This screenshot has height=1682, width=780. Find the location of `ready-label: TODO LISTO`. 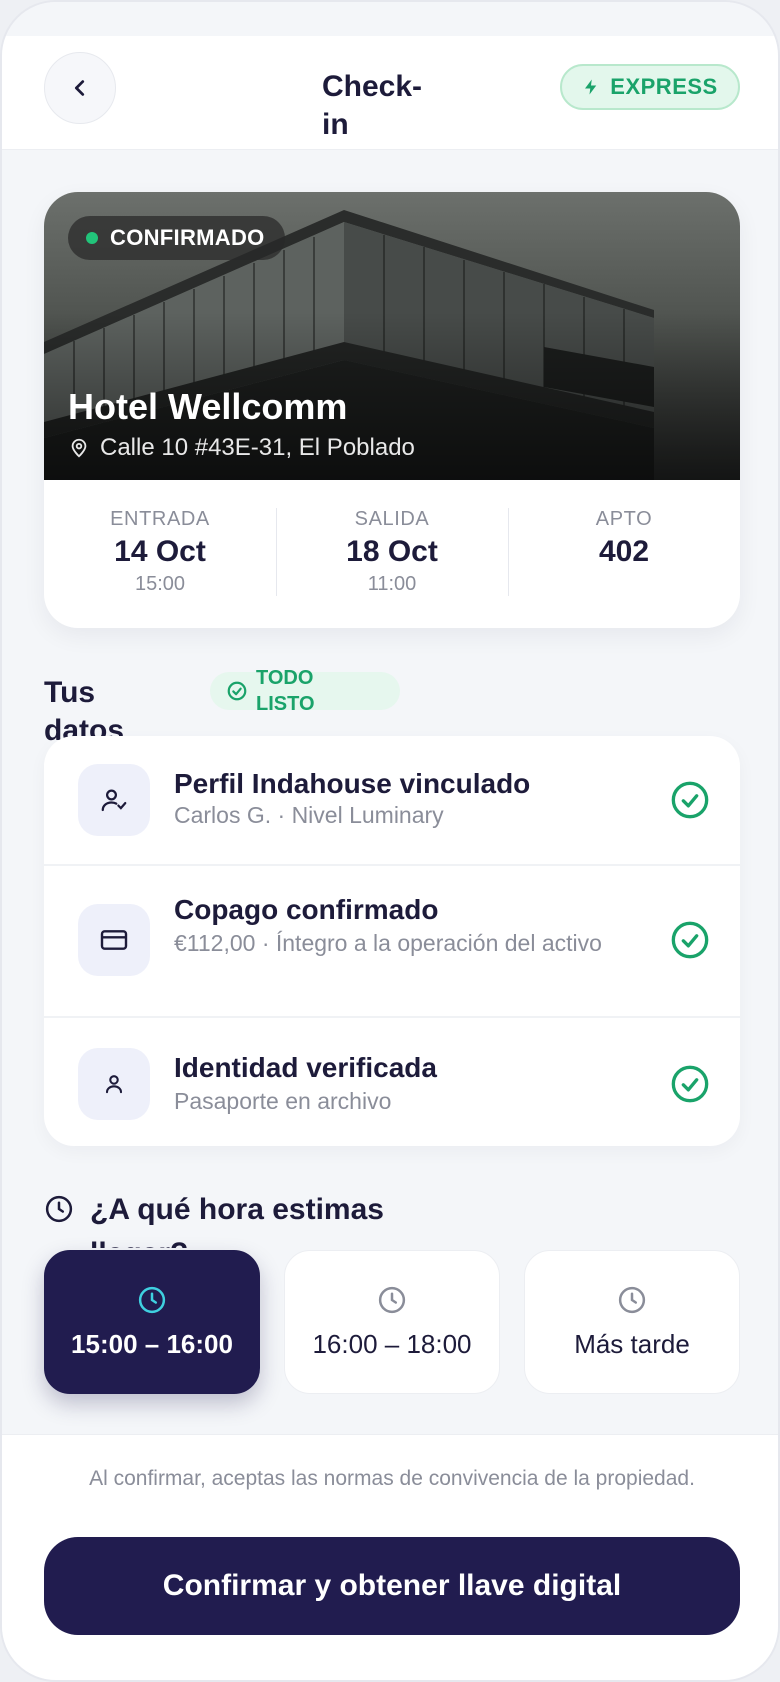

ready-label: TODO LISTO is located at coordinates (285, 691).